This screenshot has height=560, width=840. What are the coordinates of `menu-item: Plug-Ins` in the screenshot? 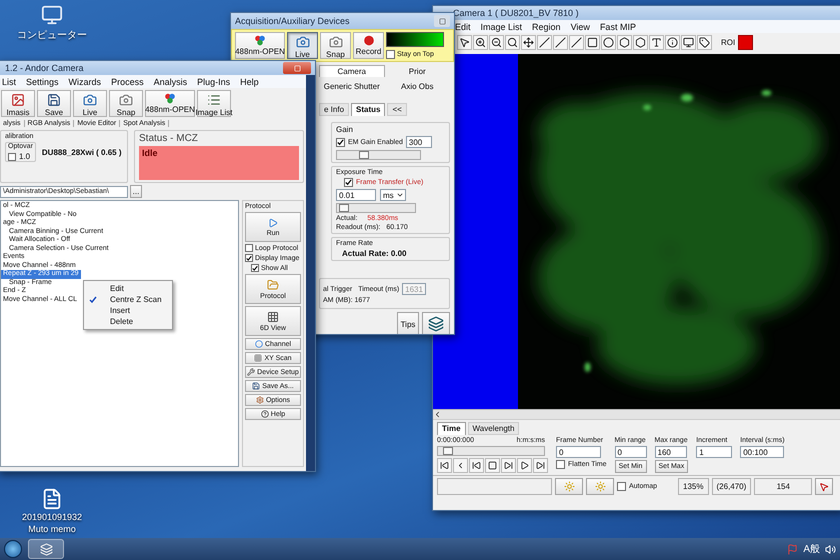 It's located at (213, 81).